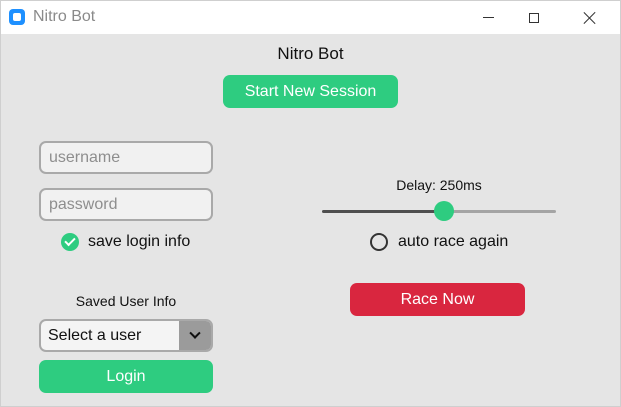 Image resolution: width=621 pixels, height=407 pixels. What do you see at coordinates (195, 333) in the screenshot?
I see `chevron-down-icon` at bounding box center [195, 333].